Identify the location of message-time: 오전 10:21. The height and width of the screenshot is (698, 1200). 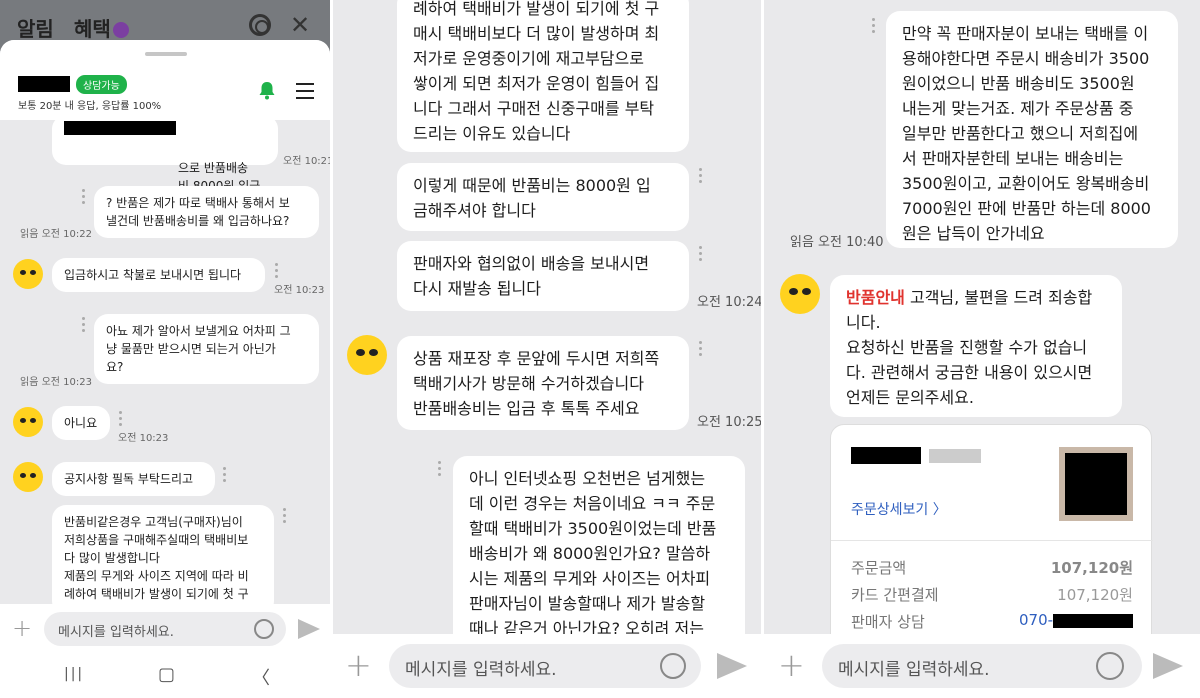
(306, 161).